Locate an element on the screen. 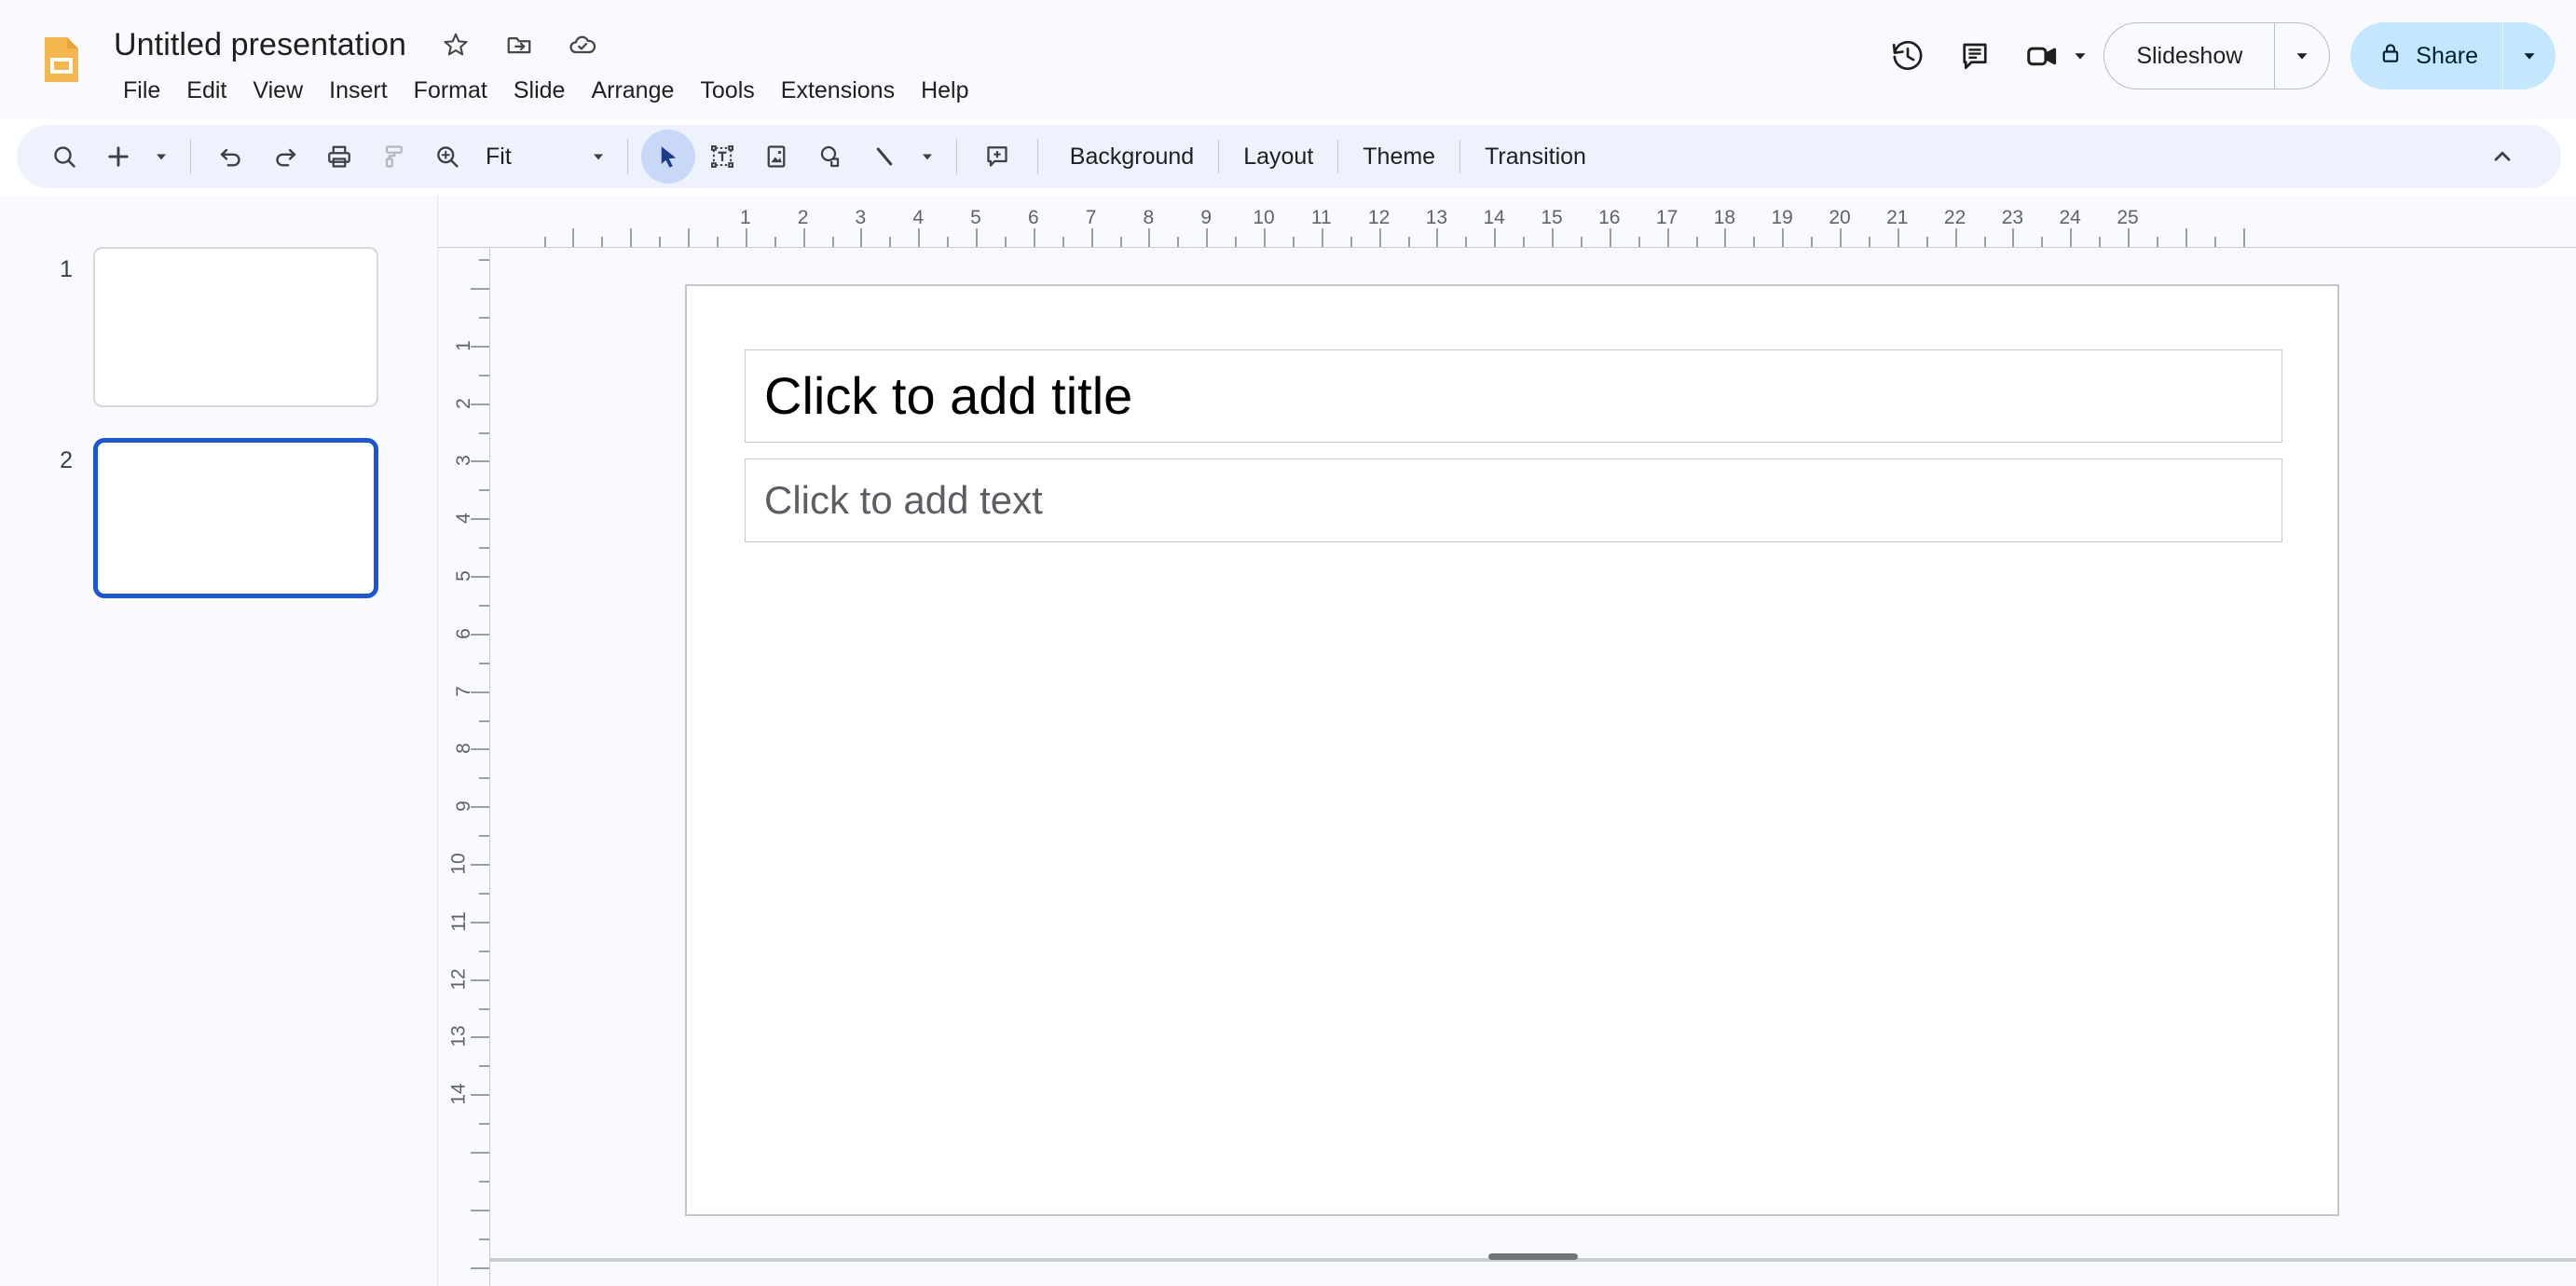 Image resolution: width=2576 pixels, height=1286 pixels. body-placeholder: Click to add text is located at coordinates (1513, 500).